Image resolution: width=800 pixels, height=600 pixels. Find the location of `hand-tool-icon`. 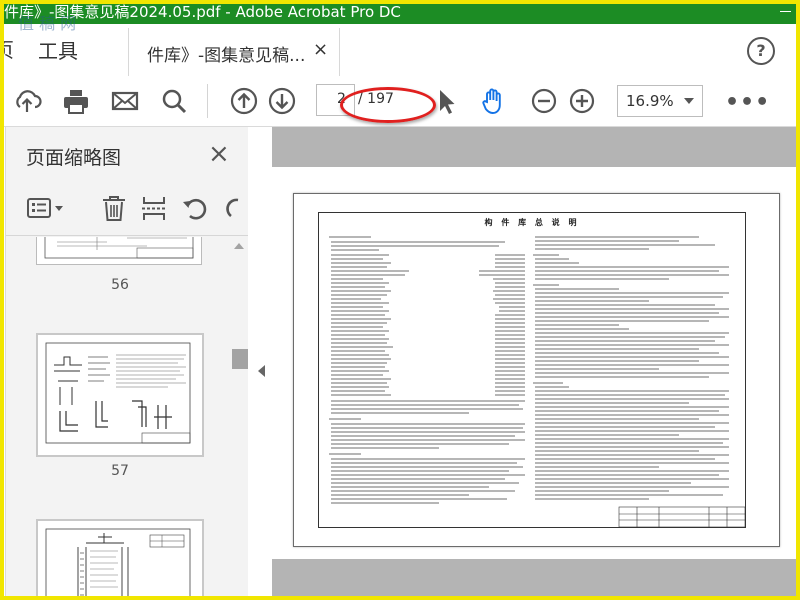

hand-tool-icon is located at coordinates (494, 101).